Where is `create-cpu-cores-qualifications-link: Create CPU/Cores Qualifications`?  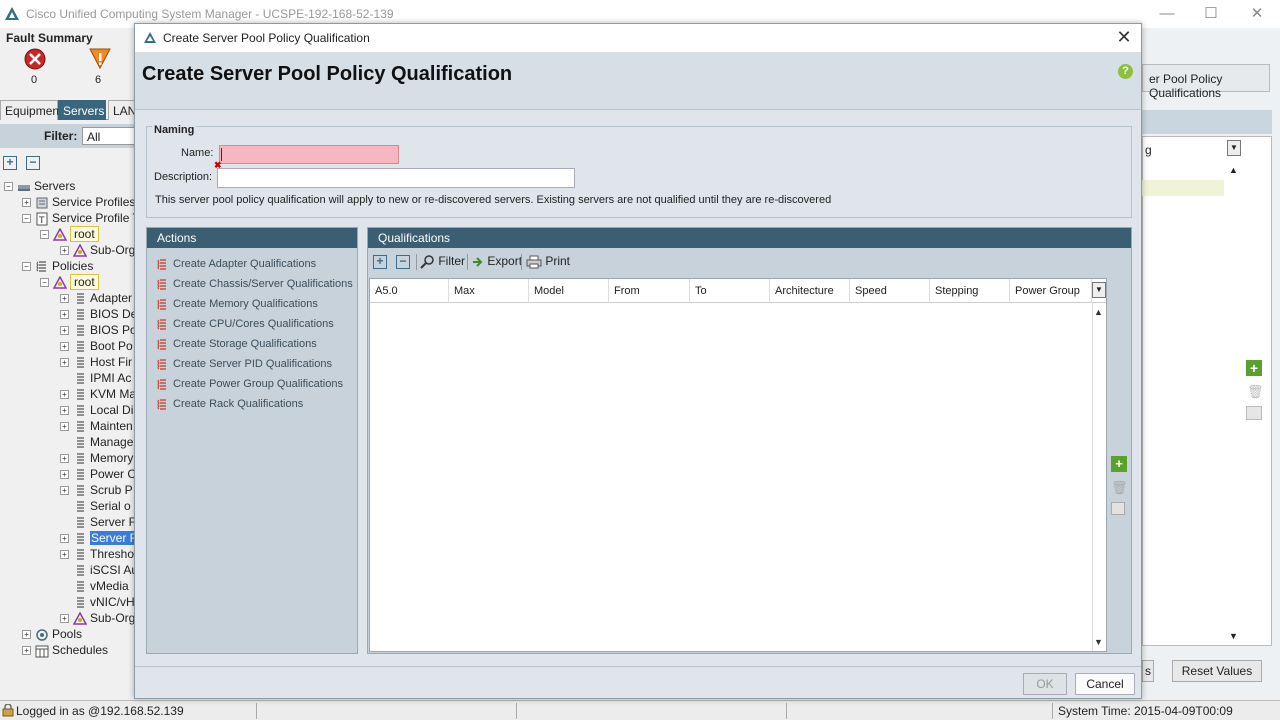
create-cpu-cores-qualifications-link: Create CPU/Cores Qualifications is located at coordinates (245, 326).